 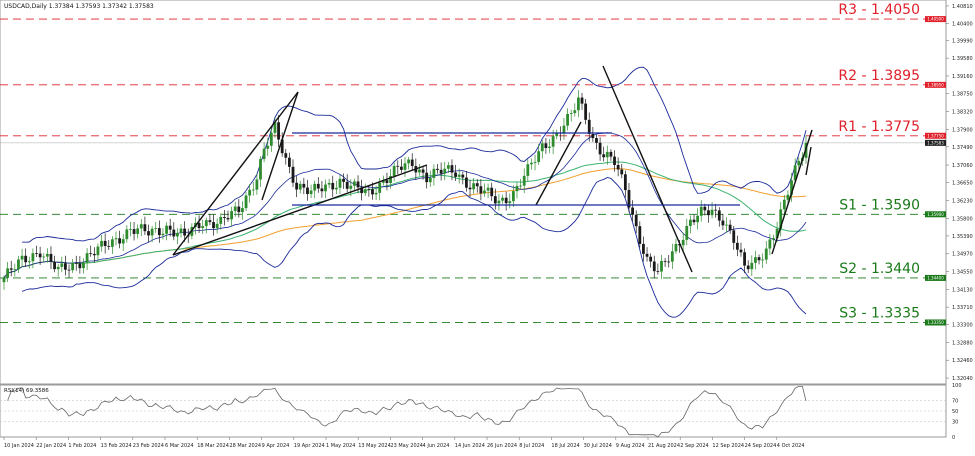 What do you see at coordinates (694, 446) in the screenshot?
I see `date-label: 2 Sep 2024` at bounding box center [694, 446].